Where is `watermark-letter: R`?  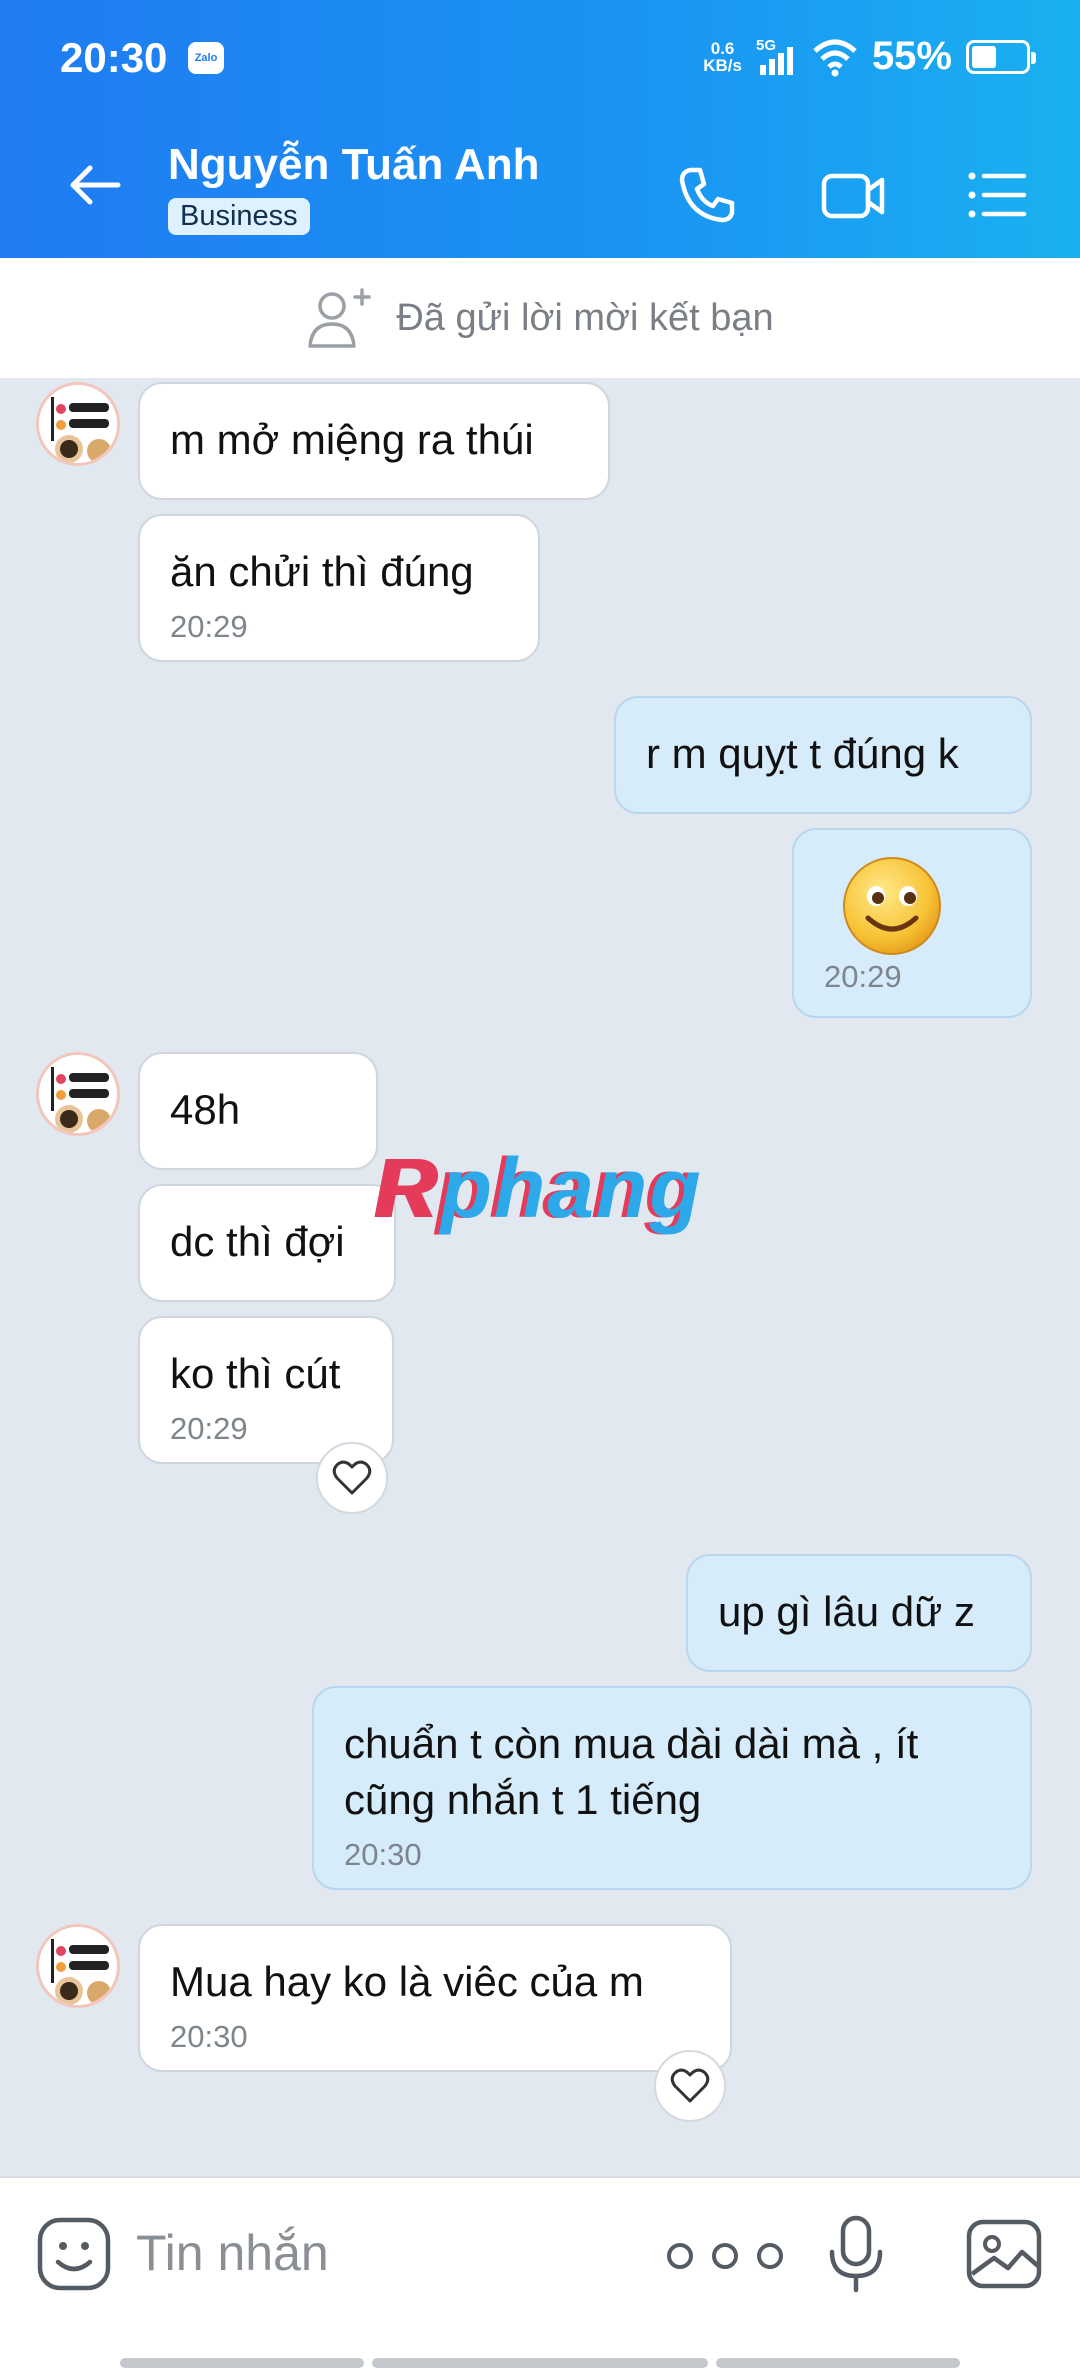 watermark-letter: R is located at coordinates (409, 1188).